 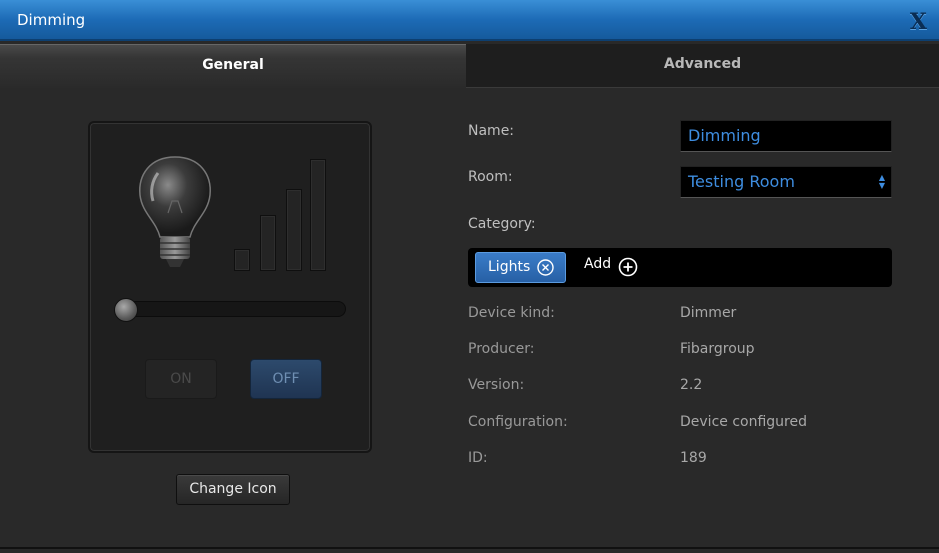 I want to click on off-button: OFF, so click(x=286, y=379).